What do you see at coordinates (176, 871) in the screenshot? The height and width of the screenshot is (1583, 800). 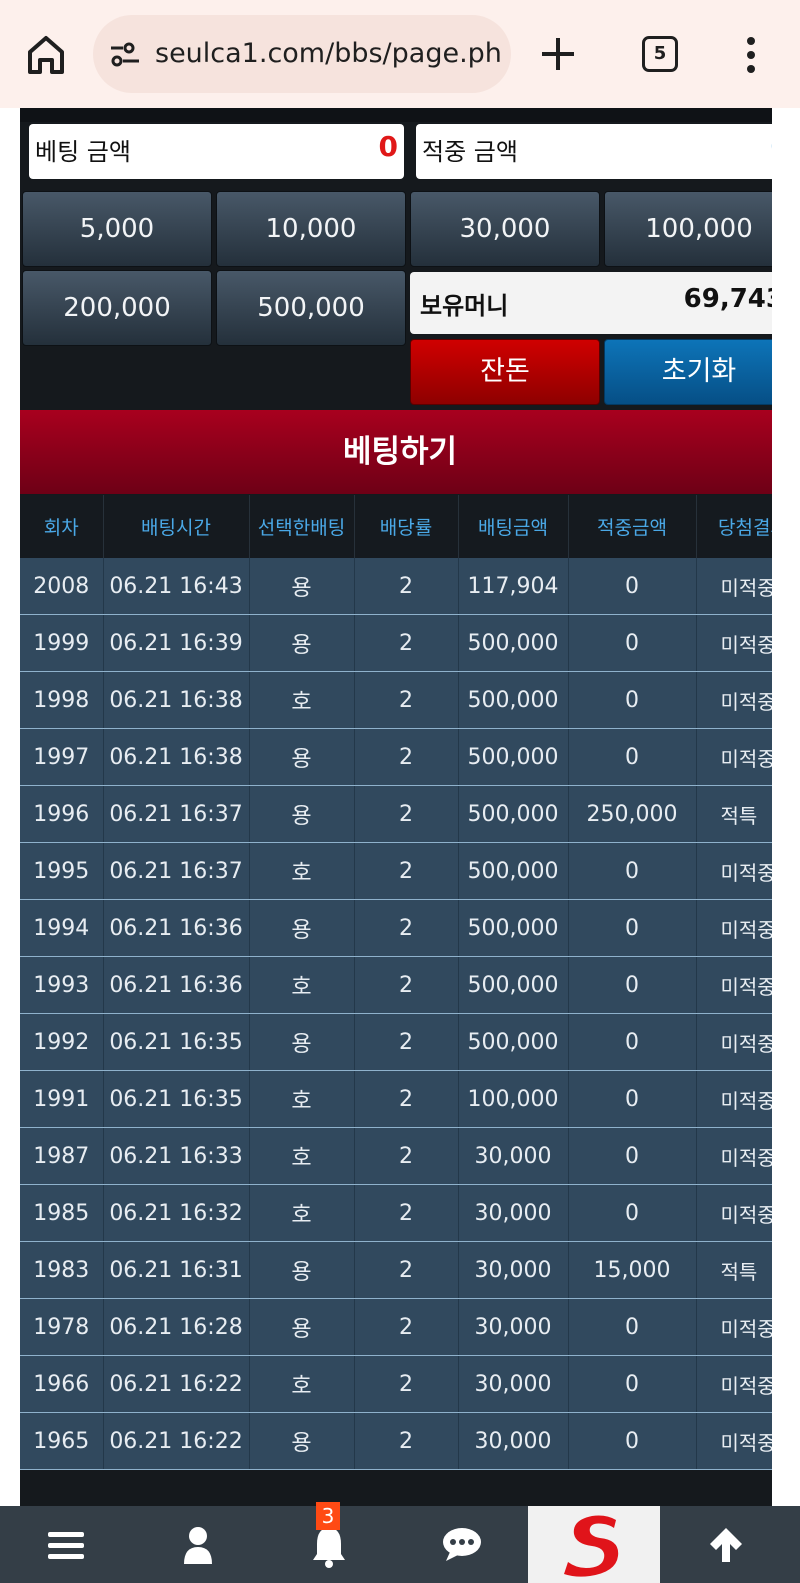 I see `time-cell: 06.21 16:37` at bounding box center [176, 871].